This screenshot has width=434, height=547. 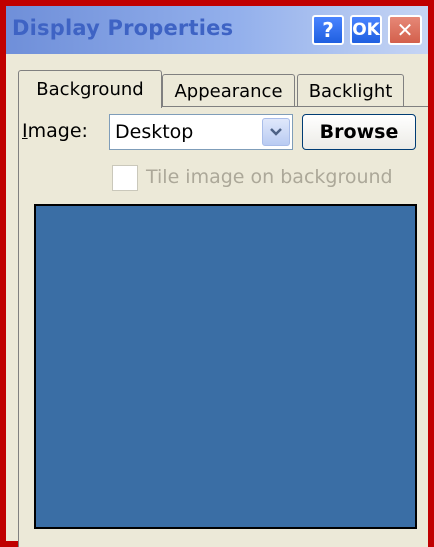 I want to click on ok-label: OK, so click(x=366, y=30).